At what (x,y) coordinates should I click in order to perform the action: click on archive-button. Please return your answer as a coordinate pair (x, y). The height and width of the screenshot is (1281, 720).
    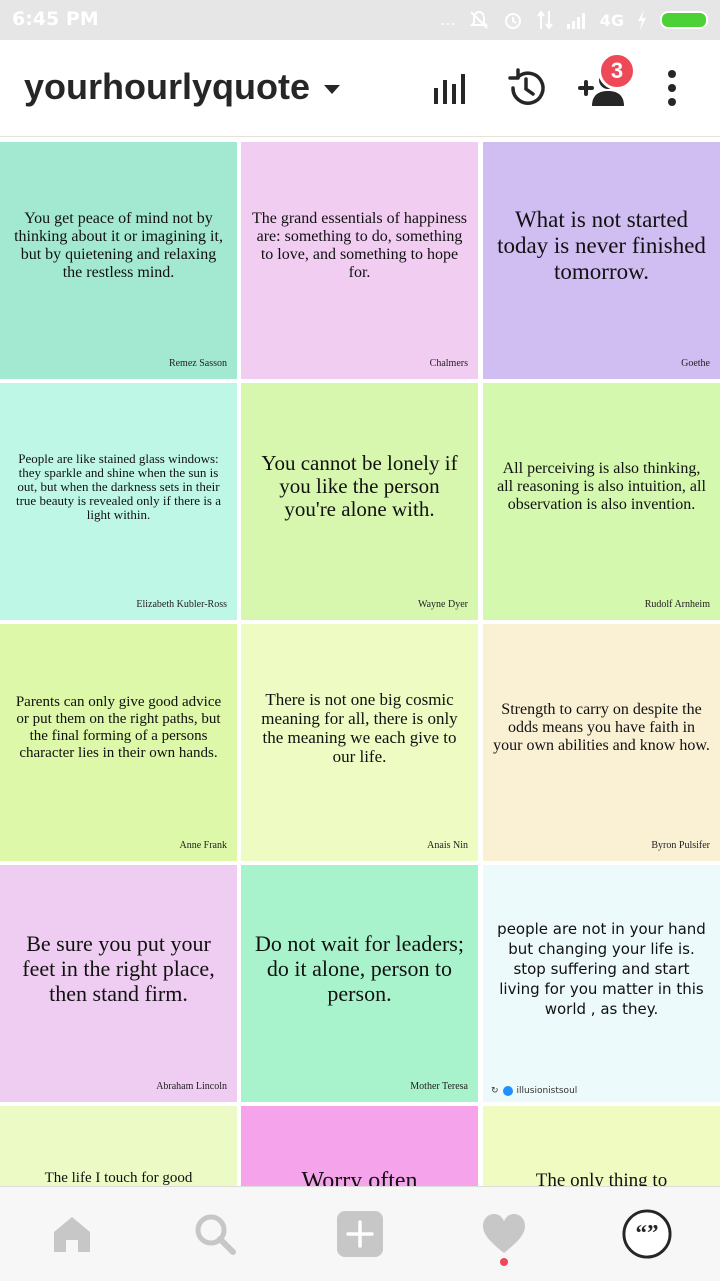
    Looking at the image, I should click on (526, 88).